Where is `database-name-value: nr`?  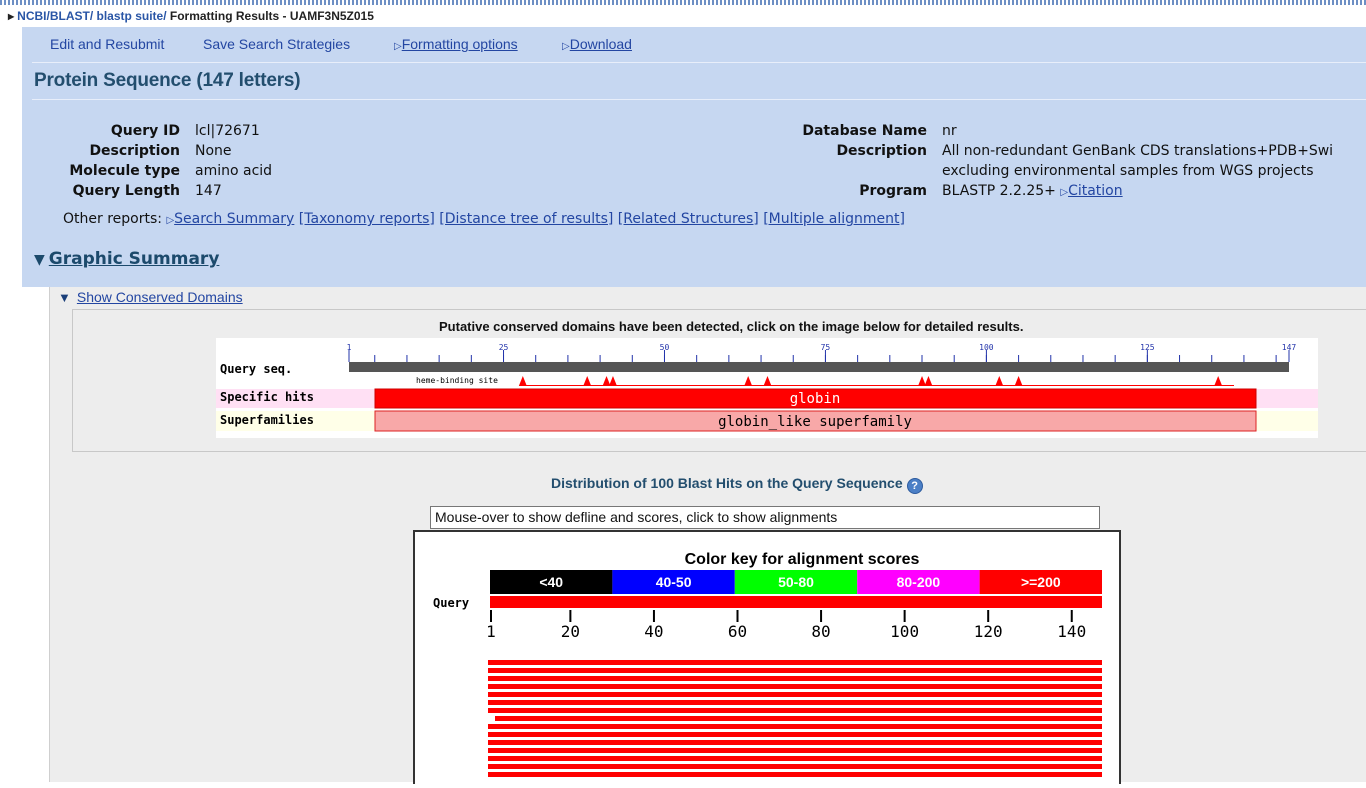 database-name-value: nr is located at coordinates (949, 131).